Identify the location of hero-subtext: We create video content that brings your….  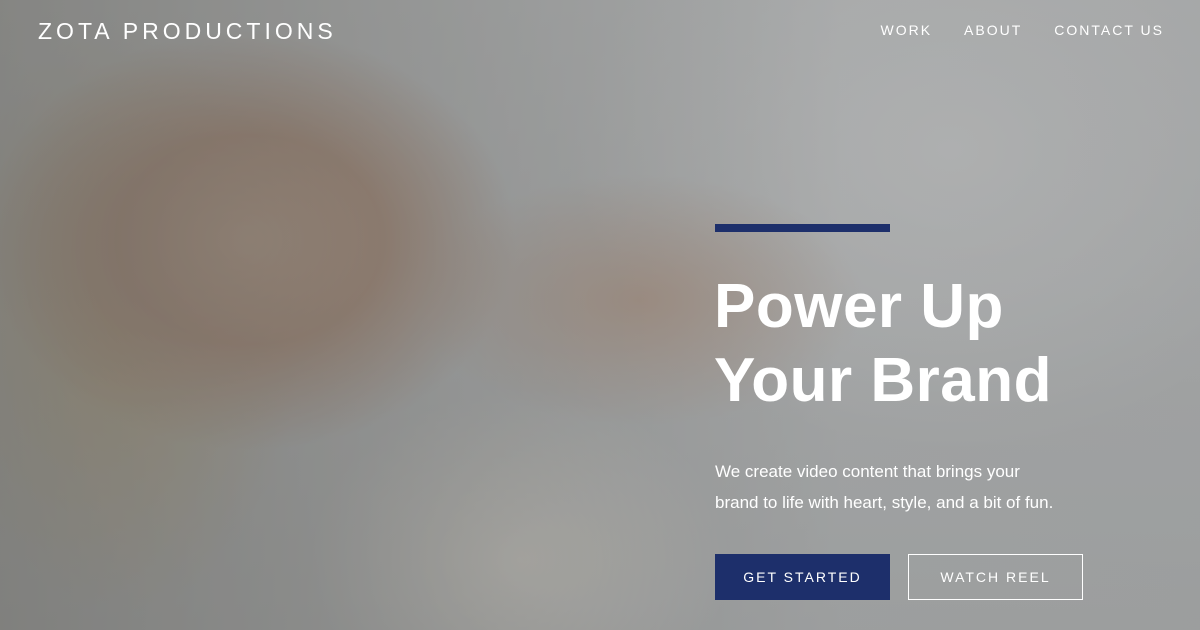
(915, 487).